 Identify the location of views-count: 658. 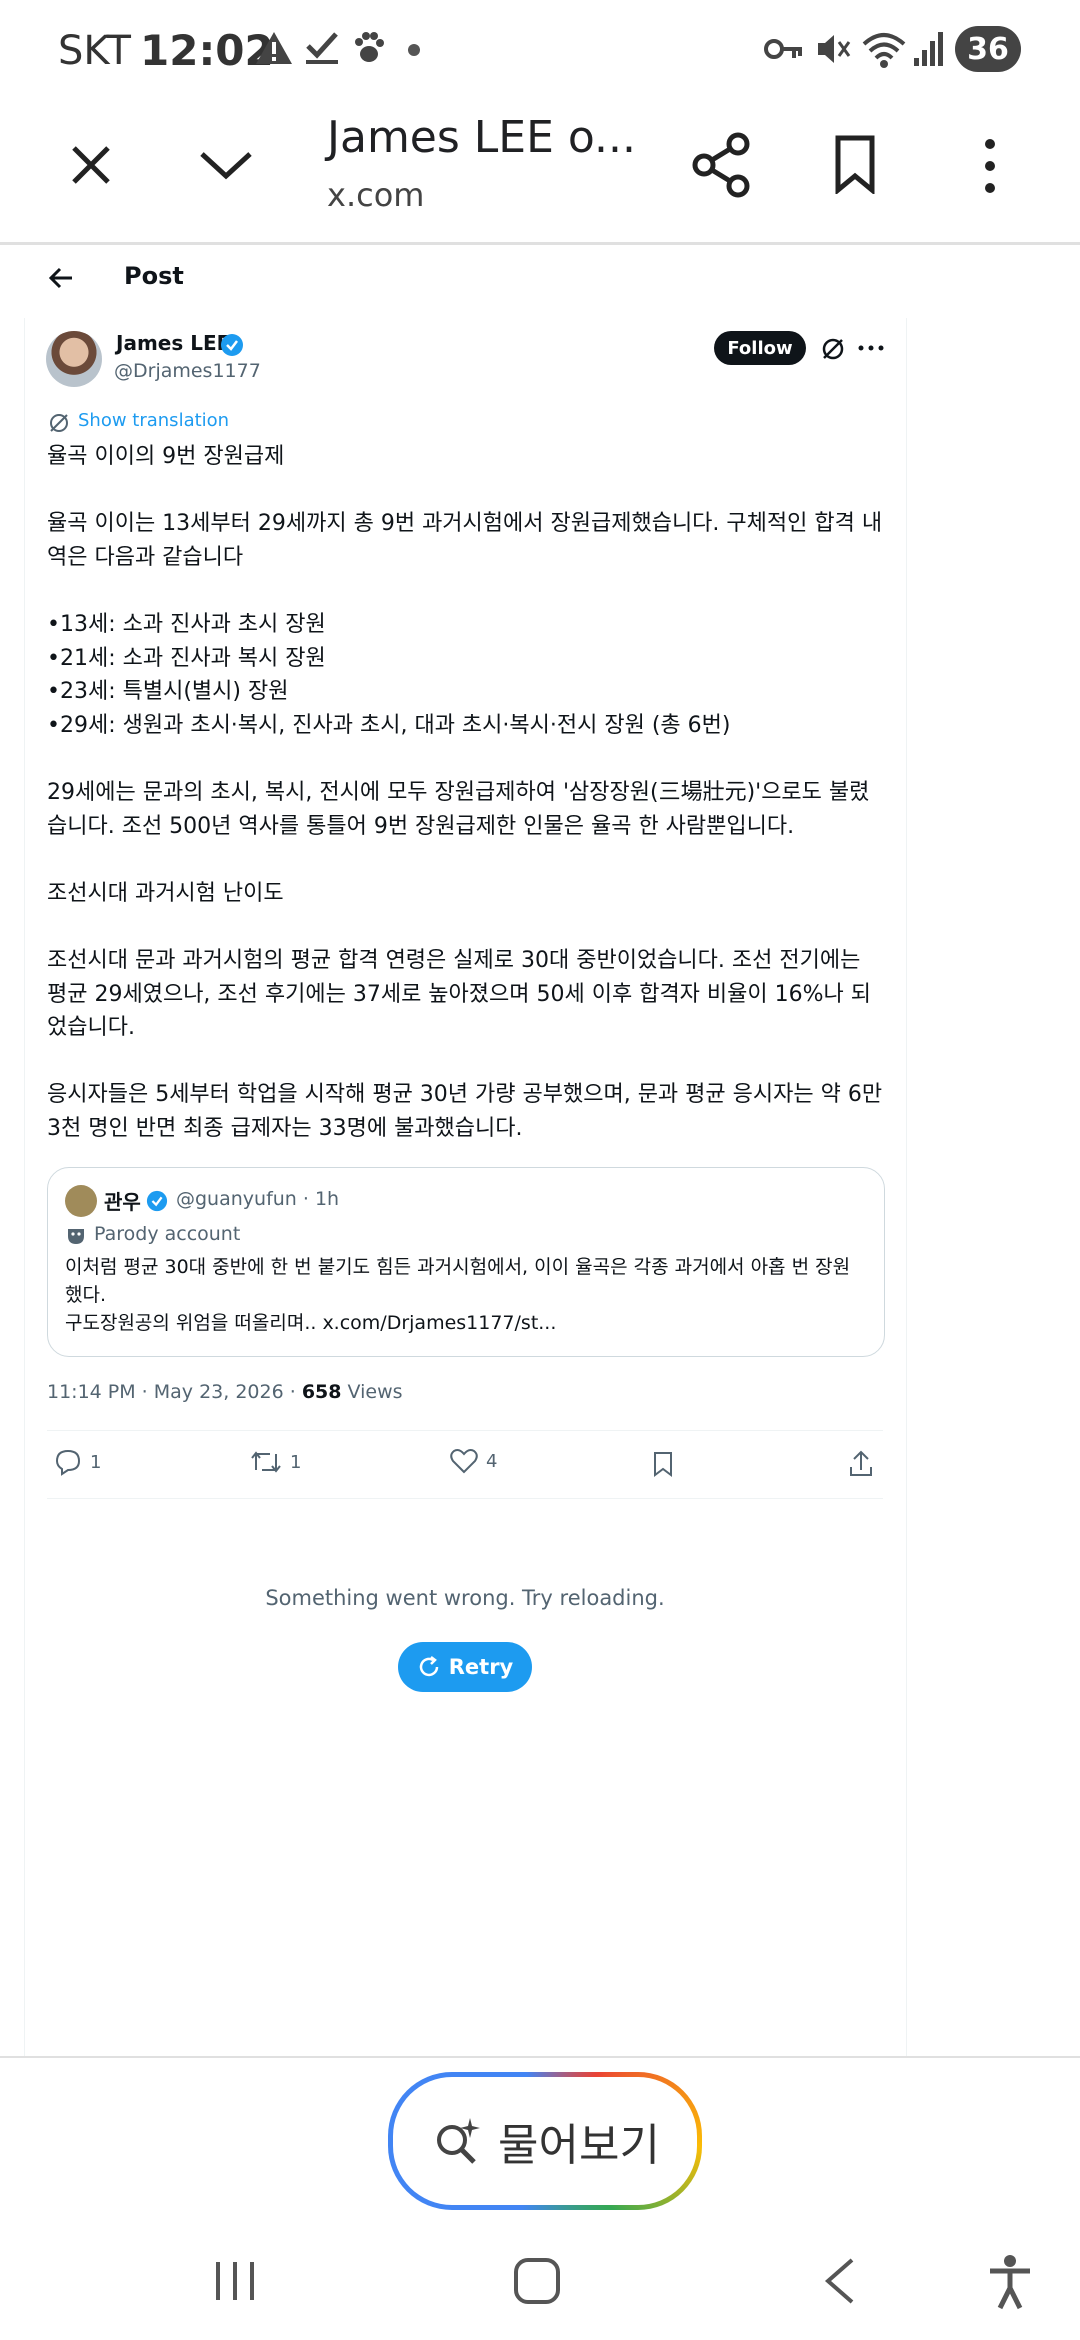
(321, 1392).